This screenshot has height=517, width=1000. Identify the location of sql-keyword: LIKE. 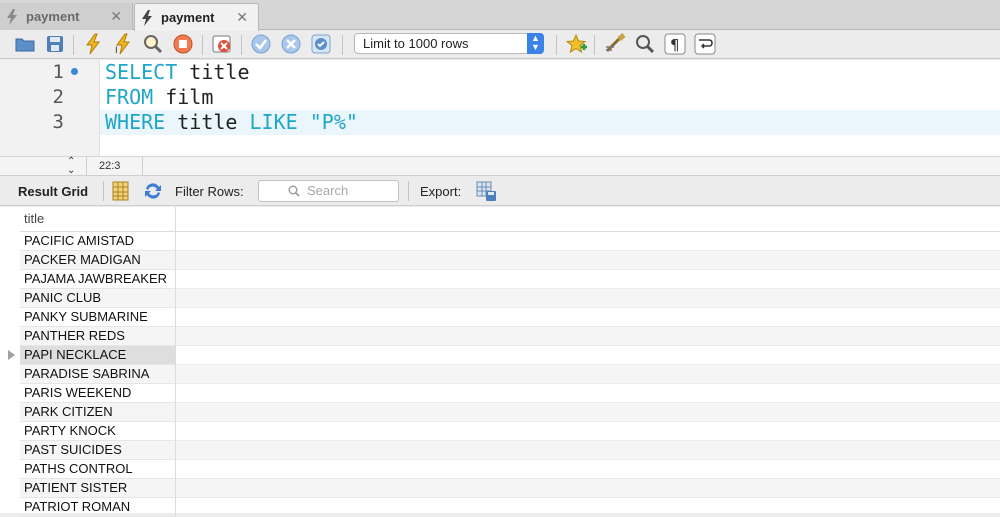
(273, 122).